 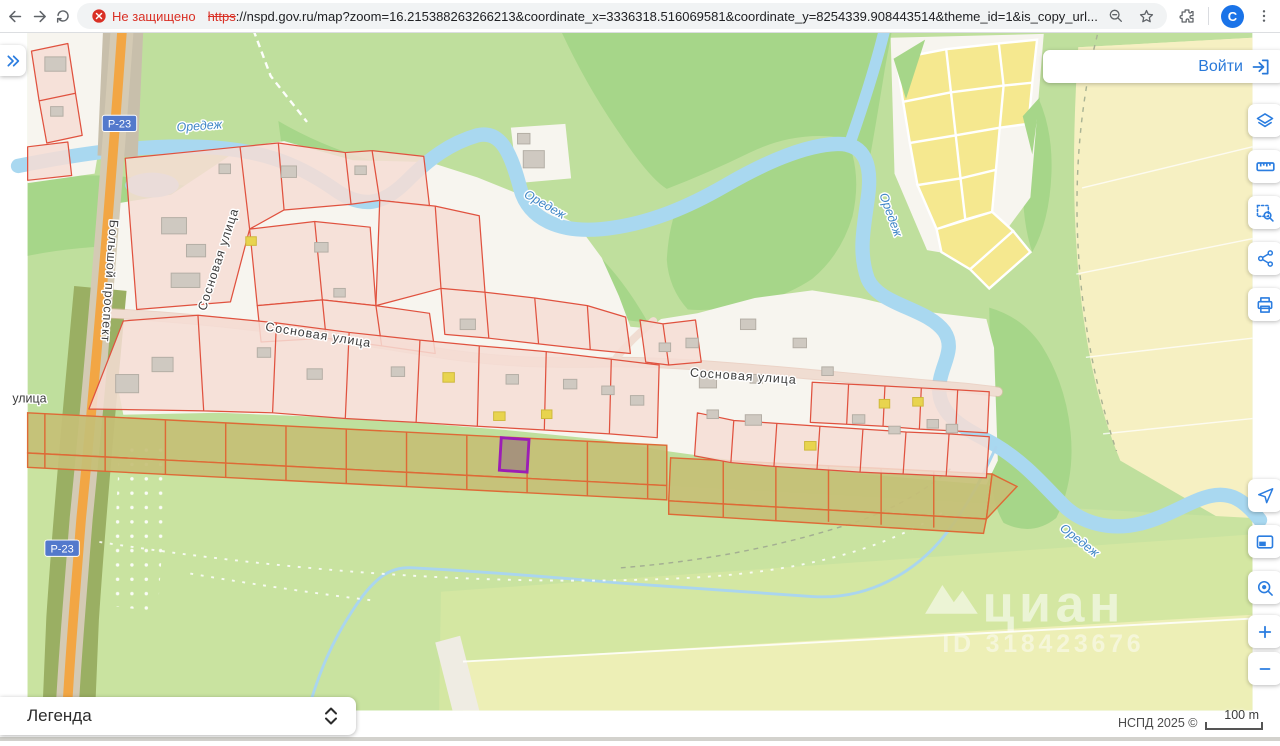 What do you see at coordinates (99, 16) in the screenshot?
I see `error-icon` at bounding box center [99, 16].